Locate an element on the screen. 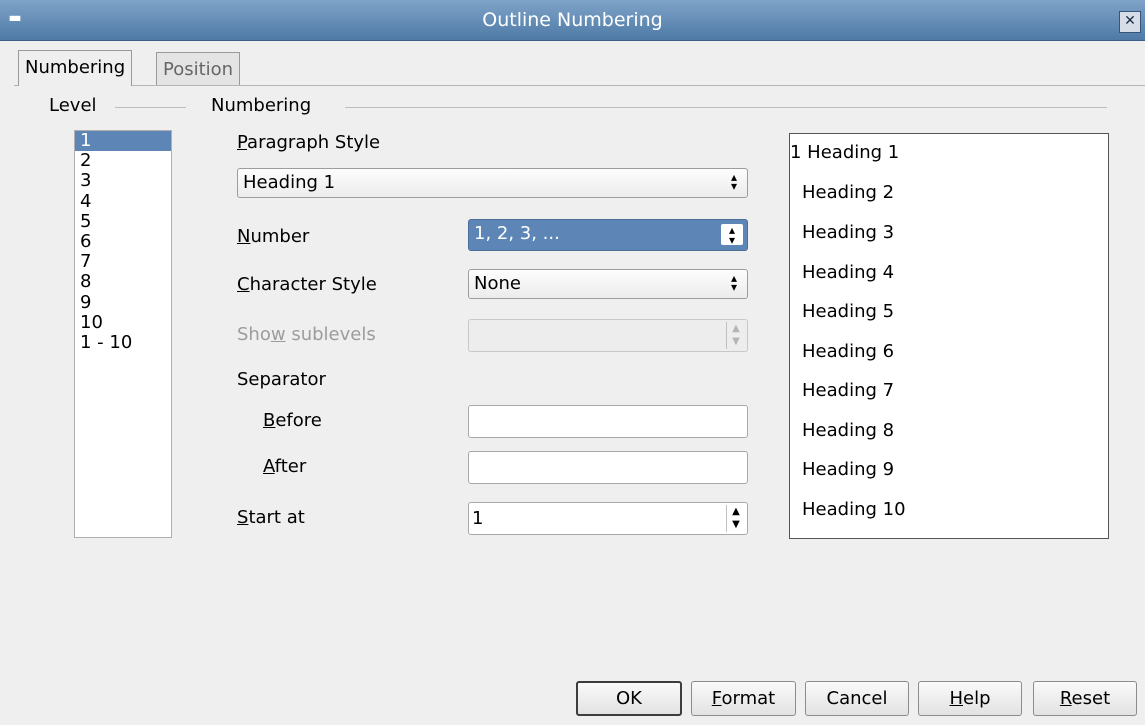 The image size is (1145, 725). character-style-select: None ▴ ▾ is located at coordinates (608, 284).